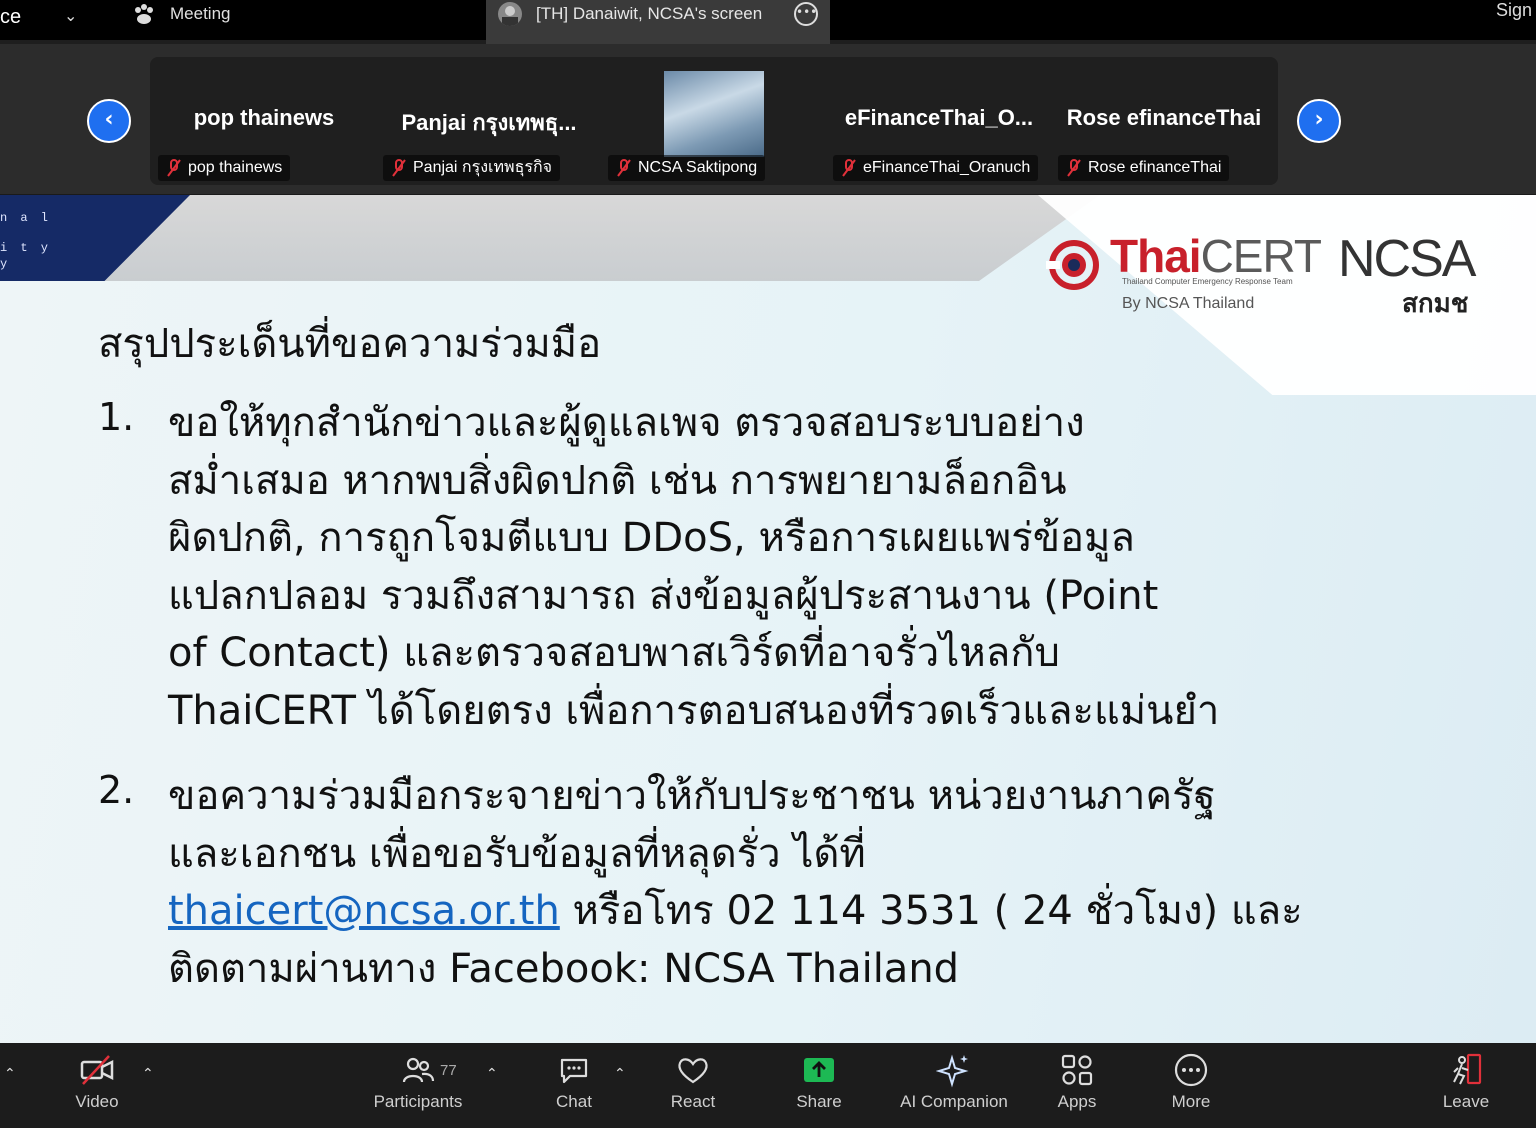  What do you see at coordinates (116, 790) in the screenshot?
I see `list-item-number: 2.` at bounding box center [116, 790].